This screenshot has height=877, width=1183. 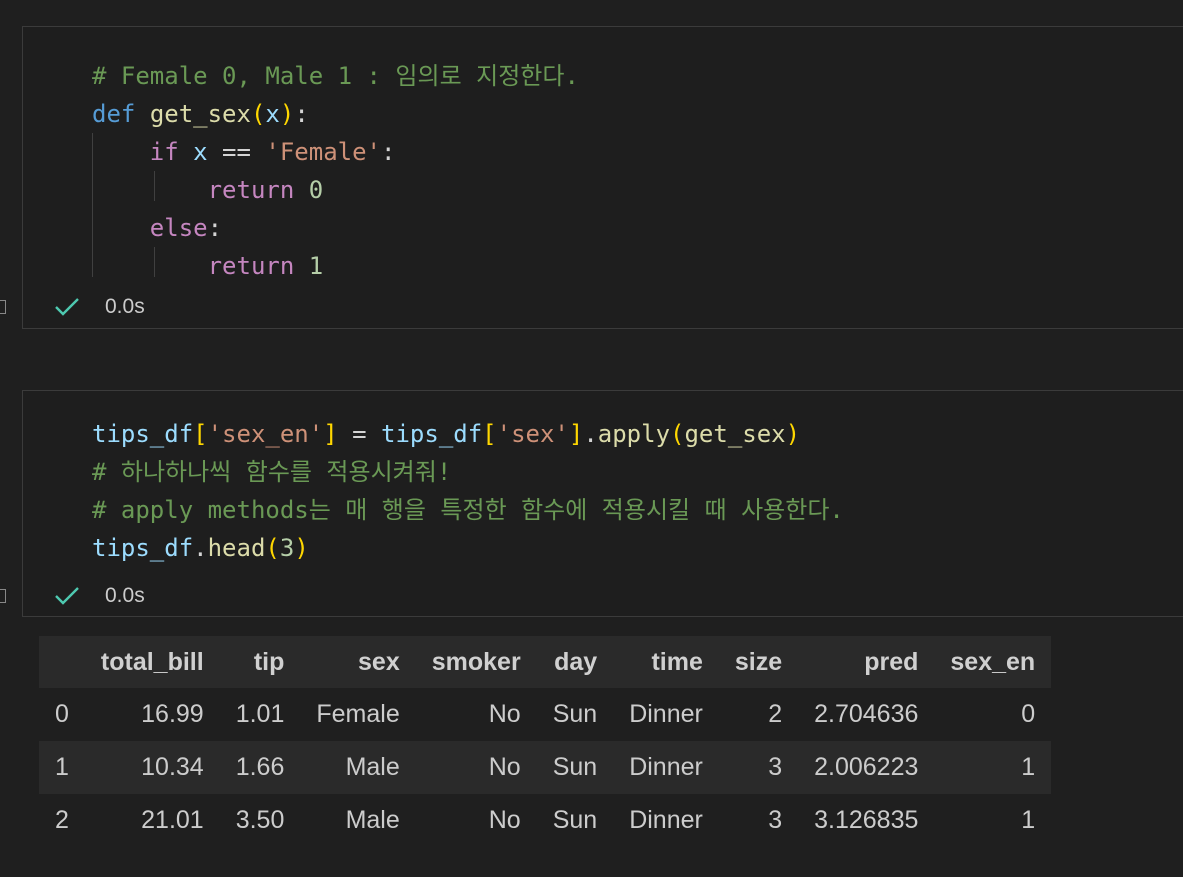 I want to click on table-row: 2 21.01 3.50 Male No Sun Dinner 3 3.126835 1, so click(x=545, y=820).